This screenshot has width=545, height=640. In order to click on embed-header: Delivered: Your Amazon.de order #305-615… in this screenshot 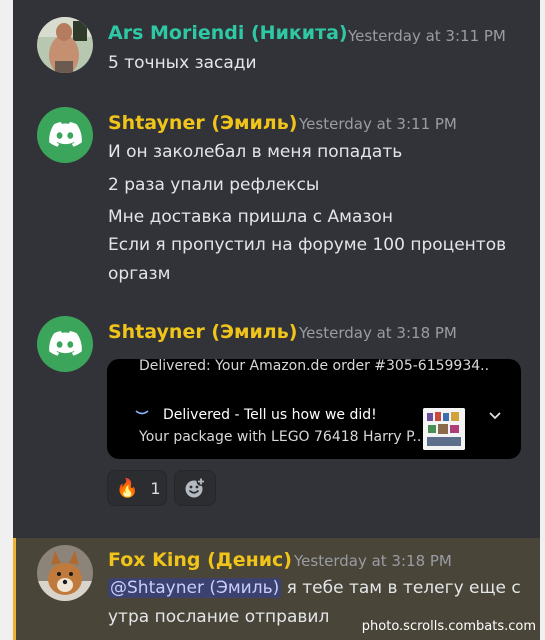, I will do `click(314, 366)`.